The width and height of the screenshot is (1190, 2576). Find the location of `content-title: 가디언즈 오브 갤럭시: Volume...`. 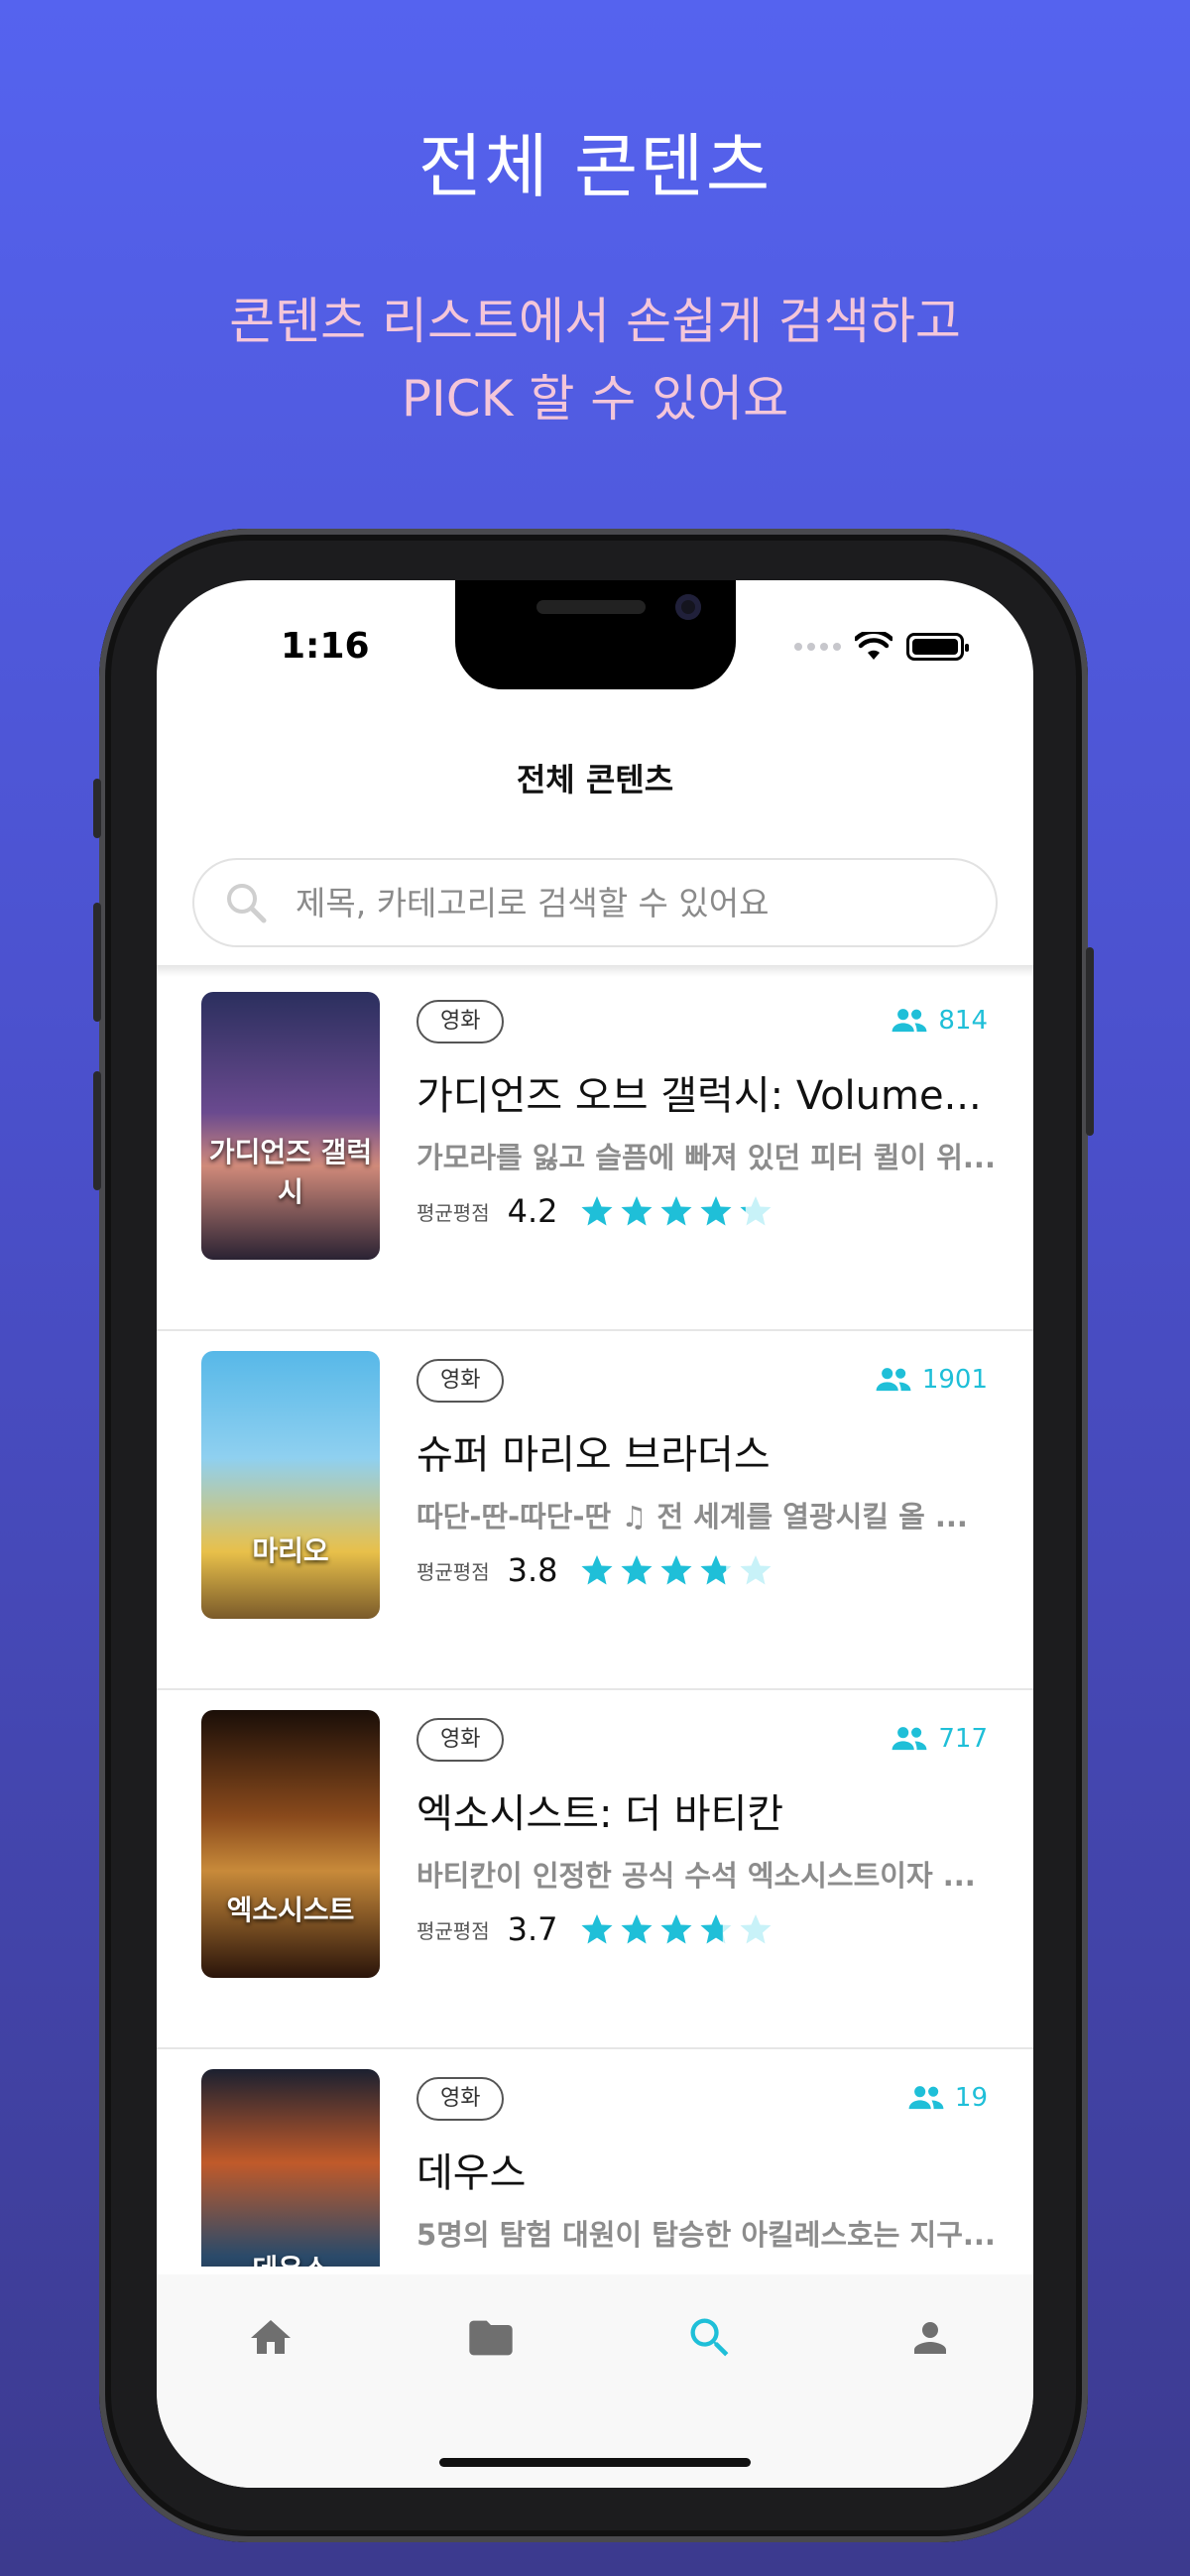

content-title: 가디언즈 오브 갤럭시: Volume... is located at coordinates (709, 1092).